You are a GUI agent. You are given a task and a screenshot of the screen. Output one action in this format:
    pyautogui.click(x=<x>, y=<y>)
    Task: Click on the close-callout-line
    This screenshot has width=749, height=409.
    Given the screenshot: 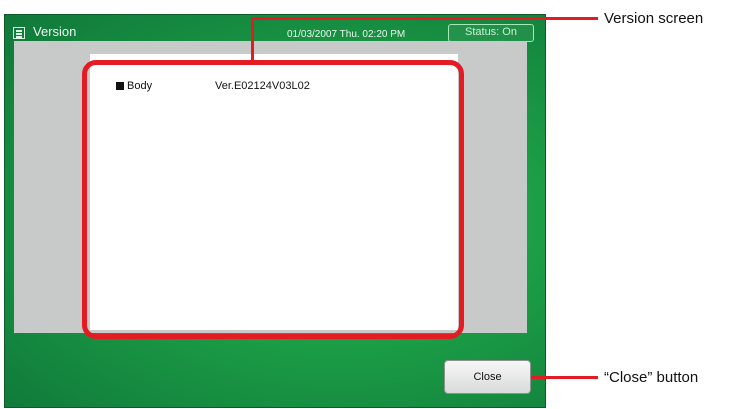 What is the action you would take?
    pyautogui.click(x=564, y=377)
    